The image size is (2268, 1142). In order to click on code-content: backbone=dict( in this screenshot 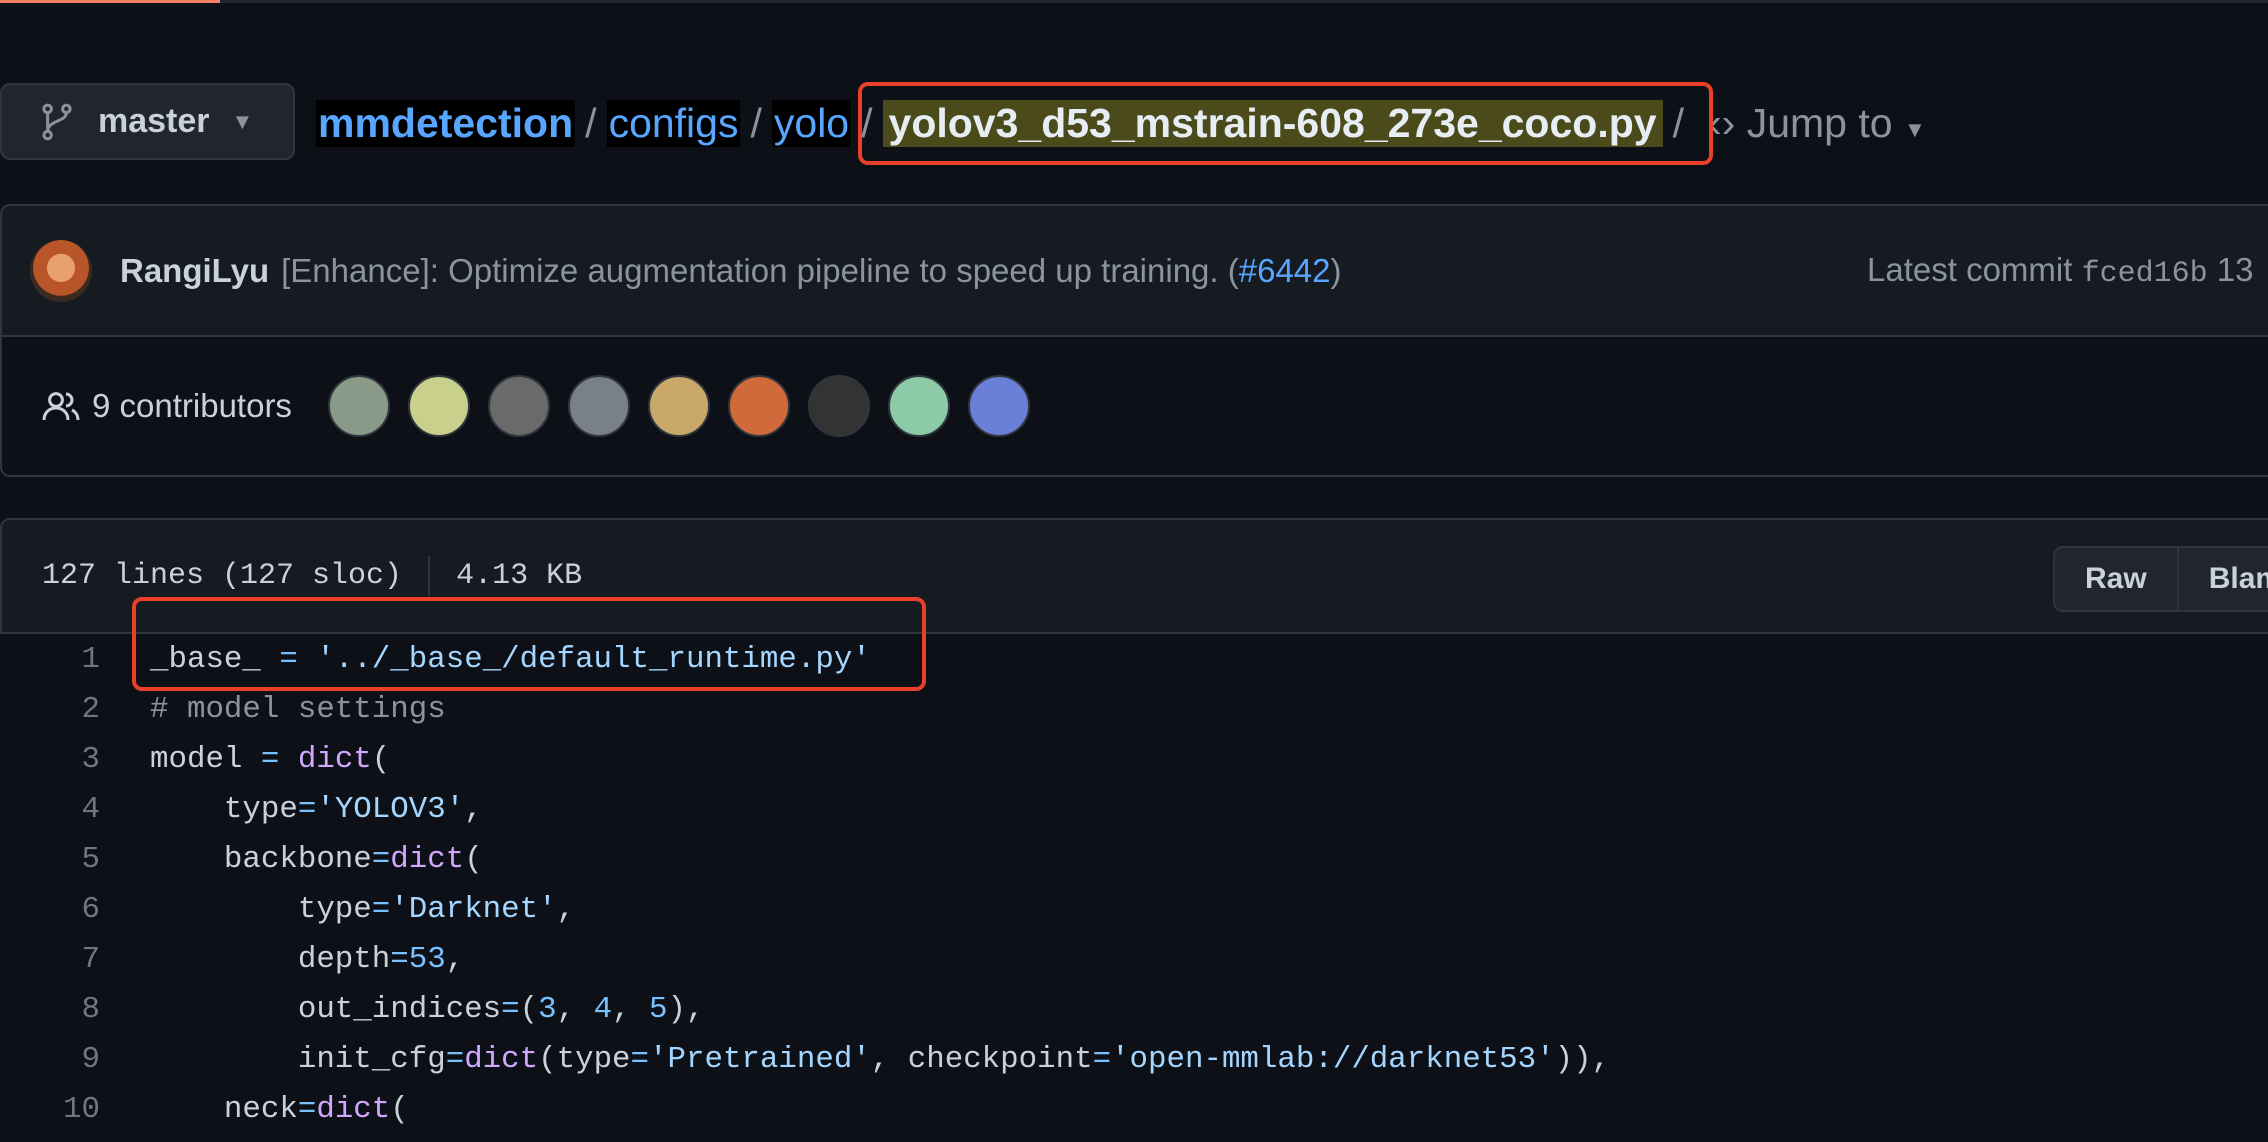, I will do `click(316, 859)`.